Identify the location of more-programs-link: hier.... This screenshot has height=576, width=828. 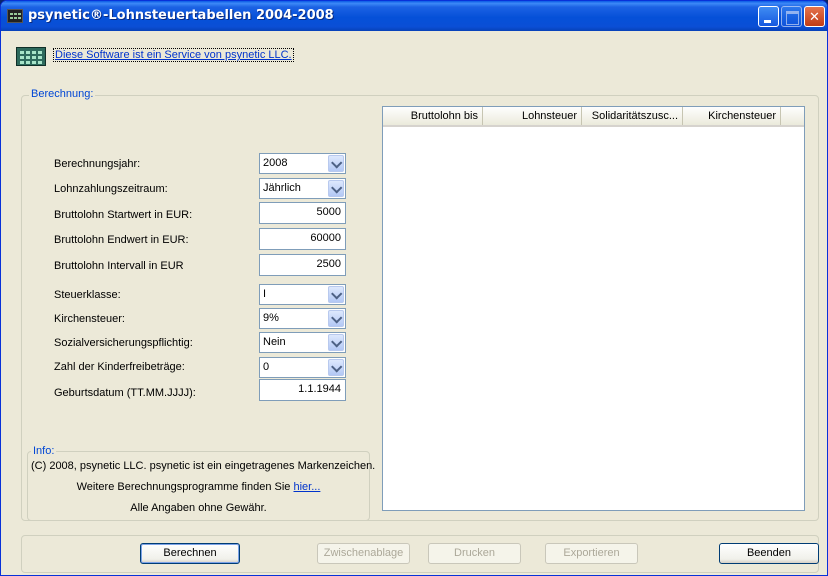
(306, 487).